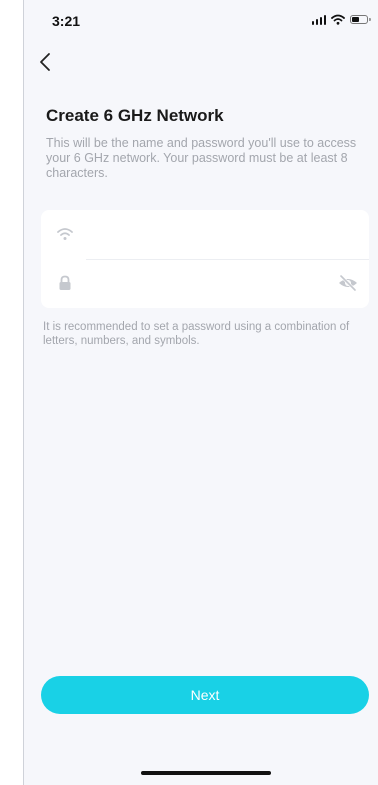 The height and width of the screenshot is (785, 378). Describe the element at coordinates (66, 21) in the screenshot. I see `status-time: 3:21` at that location.